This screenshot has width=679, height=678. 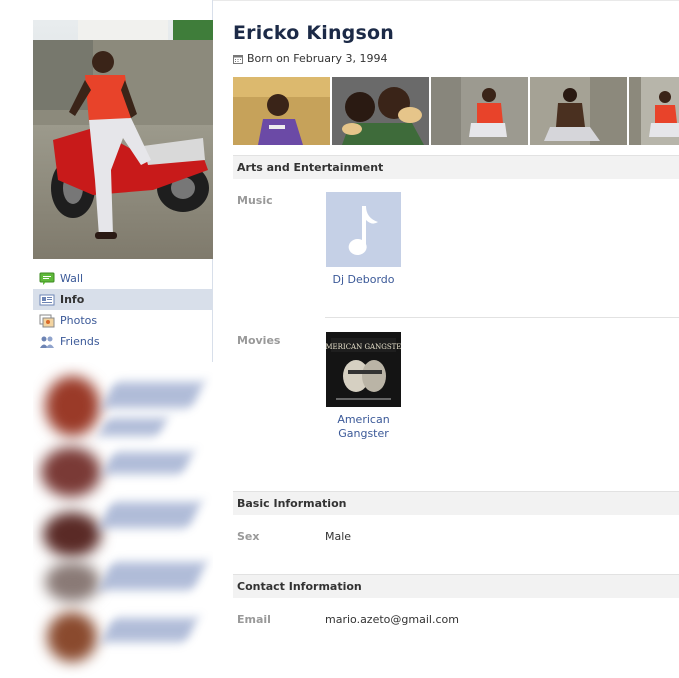 I want to click on photos-icon, so click(x=47, y=321).